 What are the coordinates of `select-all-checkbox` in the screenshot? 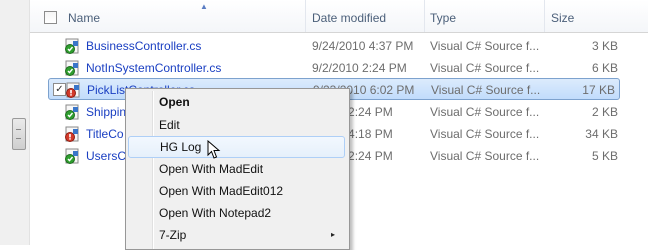 It's located at (50, 17).